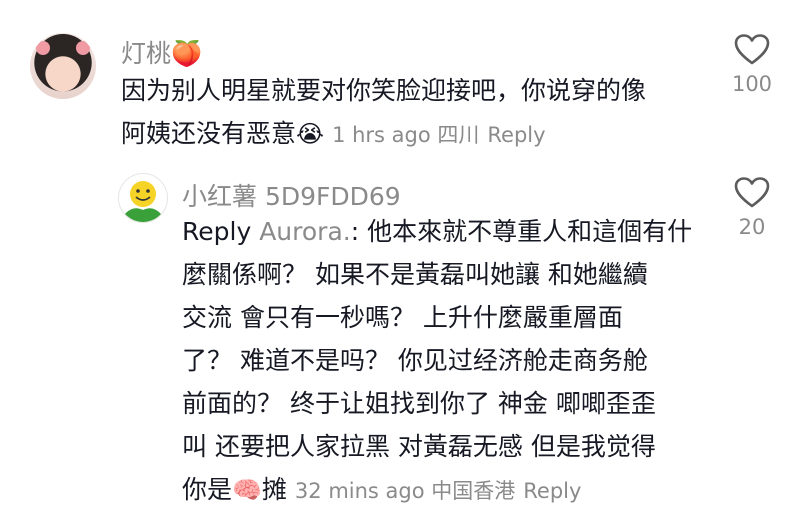 This screenshot has height=513, width=800. Describe the element at coordinates (187, 53) in the screenshot. I see `peach-icon: 🍑` at that location.